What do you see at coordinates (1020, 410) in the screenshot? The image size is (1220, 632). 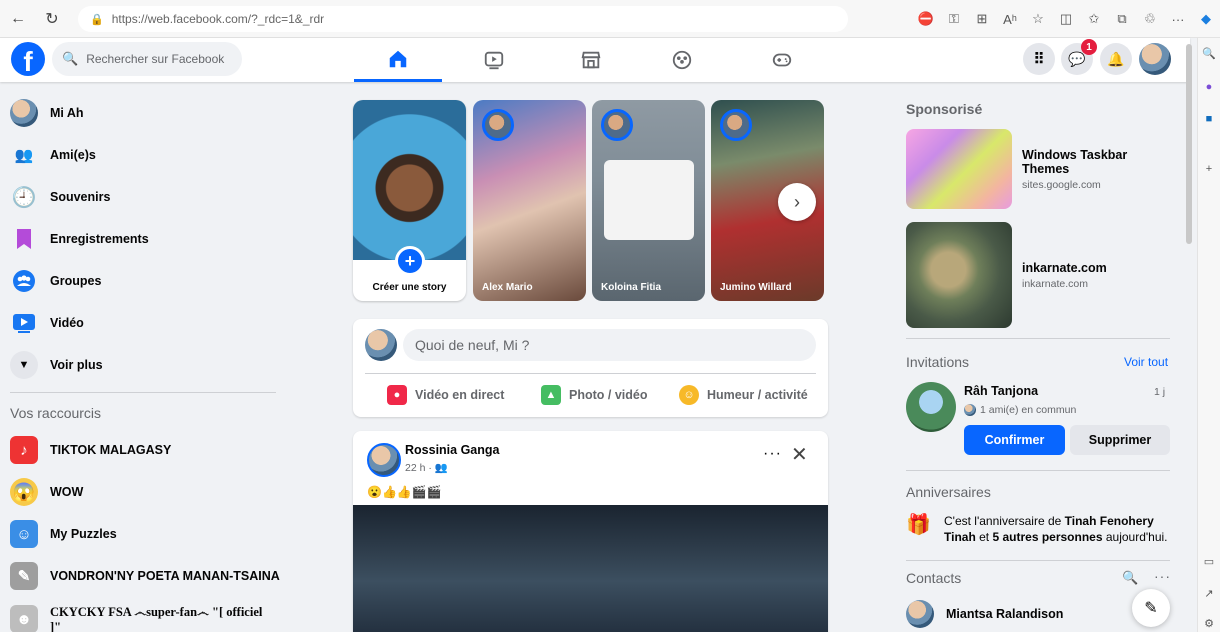 I see `mutual-friends: 1 ami(e) en commun` at bounding box center [1020, 410].